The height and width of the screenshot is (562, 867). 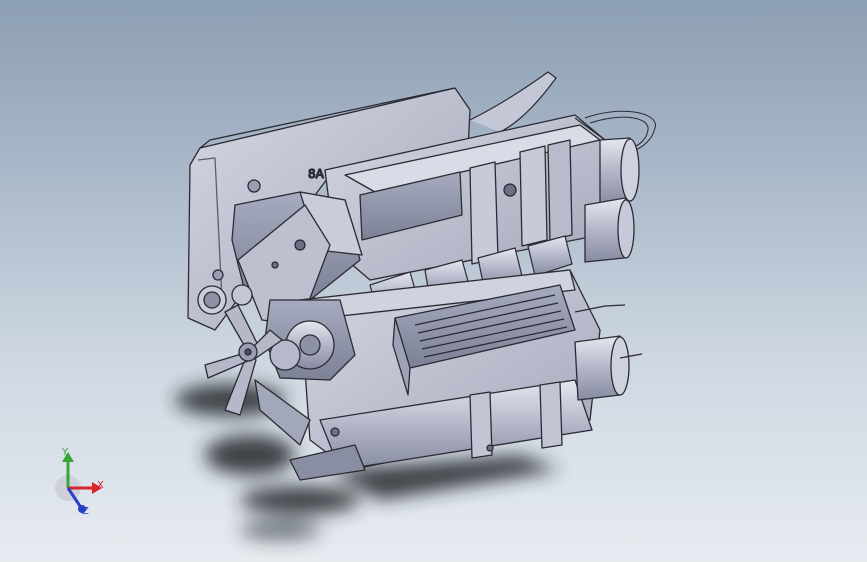 I want to click on triad-z-label: Z, so click(x=85, y=511).